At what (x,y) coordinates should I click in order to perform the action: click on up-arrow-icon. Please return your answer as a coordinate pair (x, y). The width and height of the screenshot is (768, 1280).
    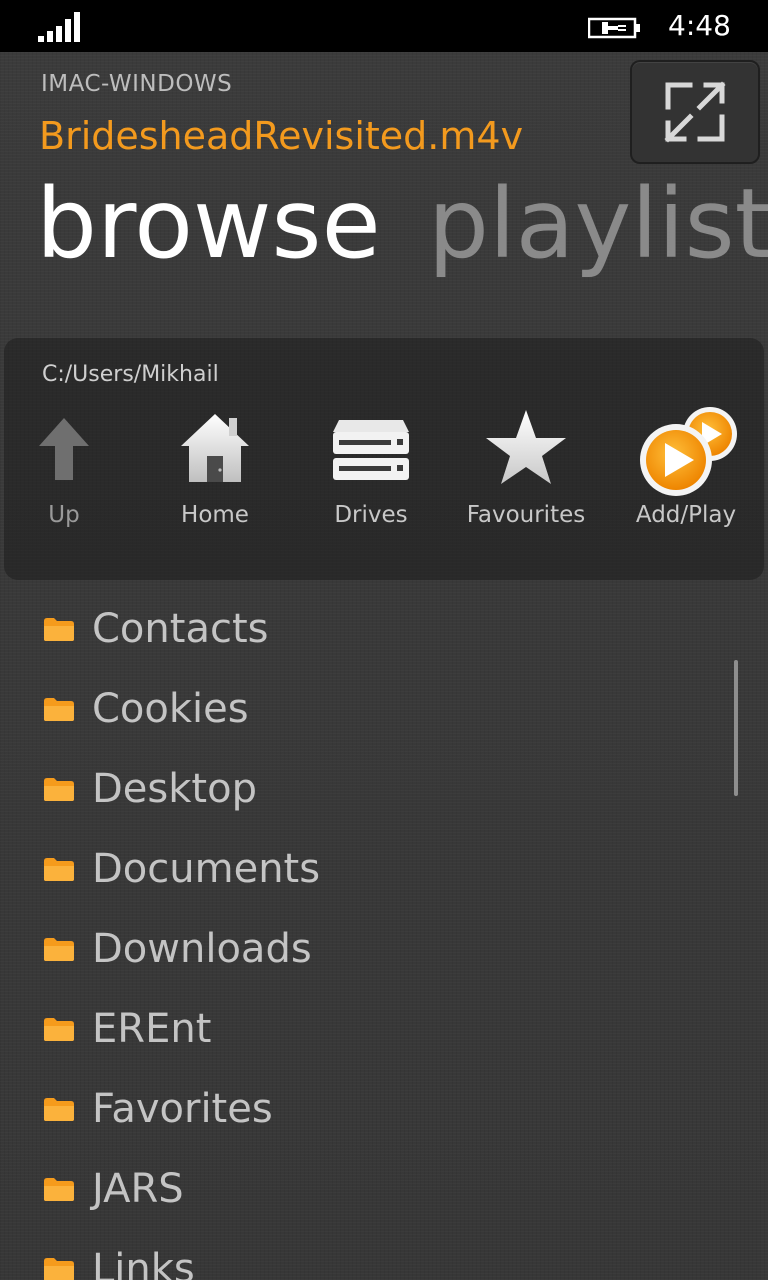
    Looking at the image, I should click on (64, 449).